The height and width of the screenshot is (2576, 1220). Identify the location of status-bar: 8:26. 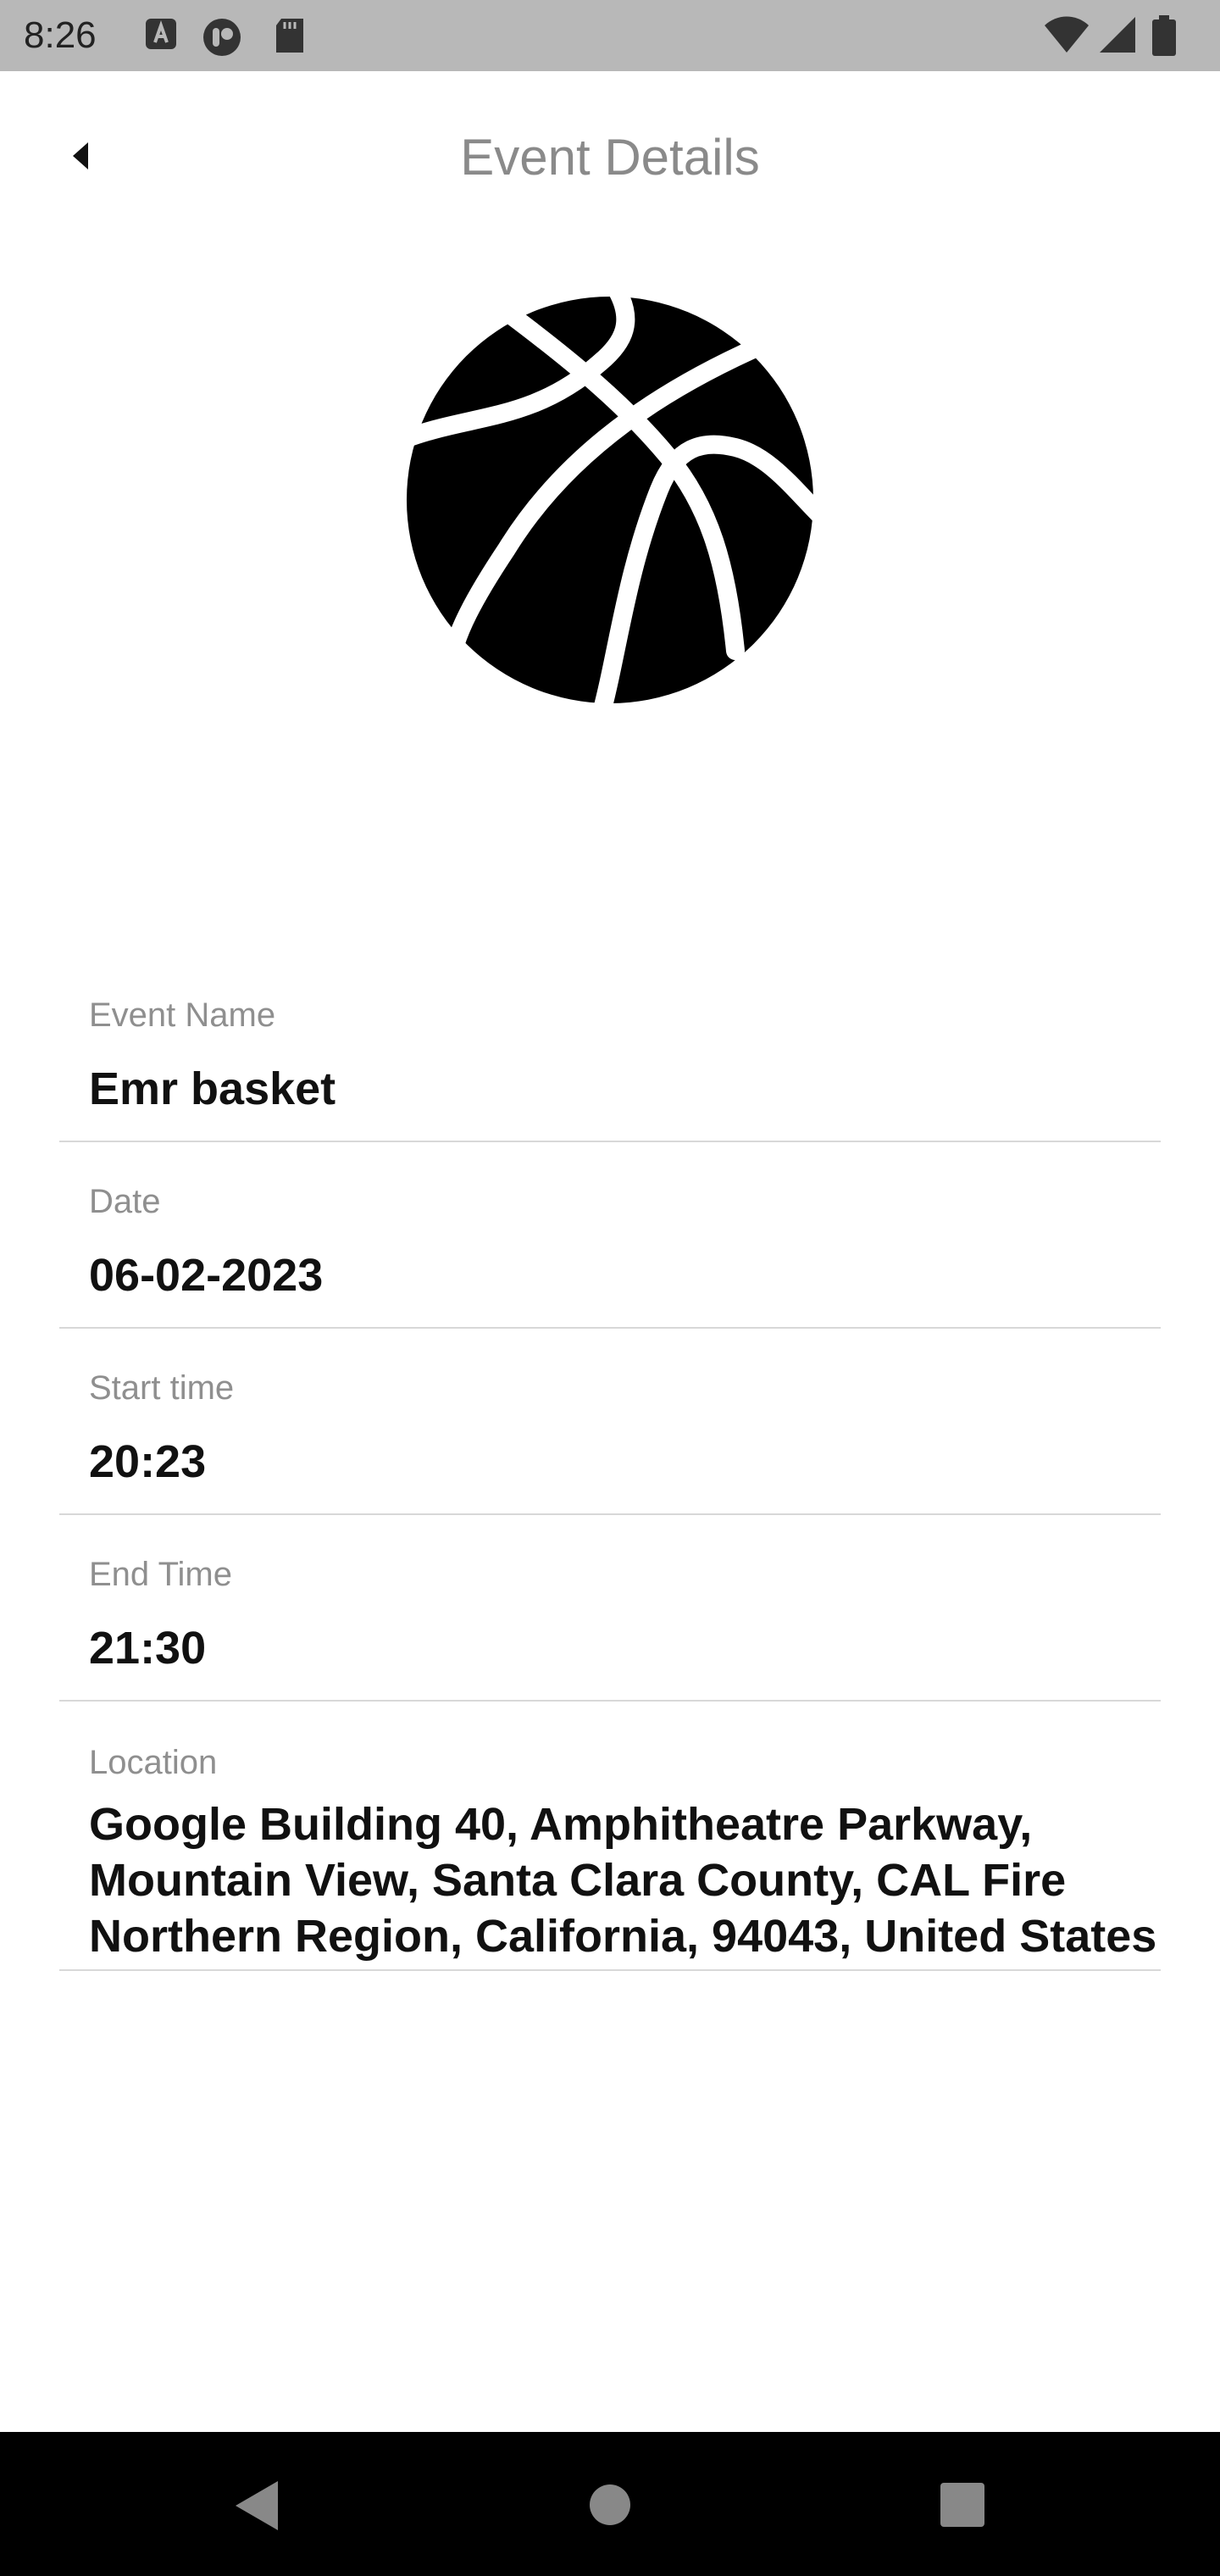
(610, 35).